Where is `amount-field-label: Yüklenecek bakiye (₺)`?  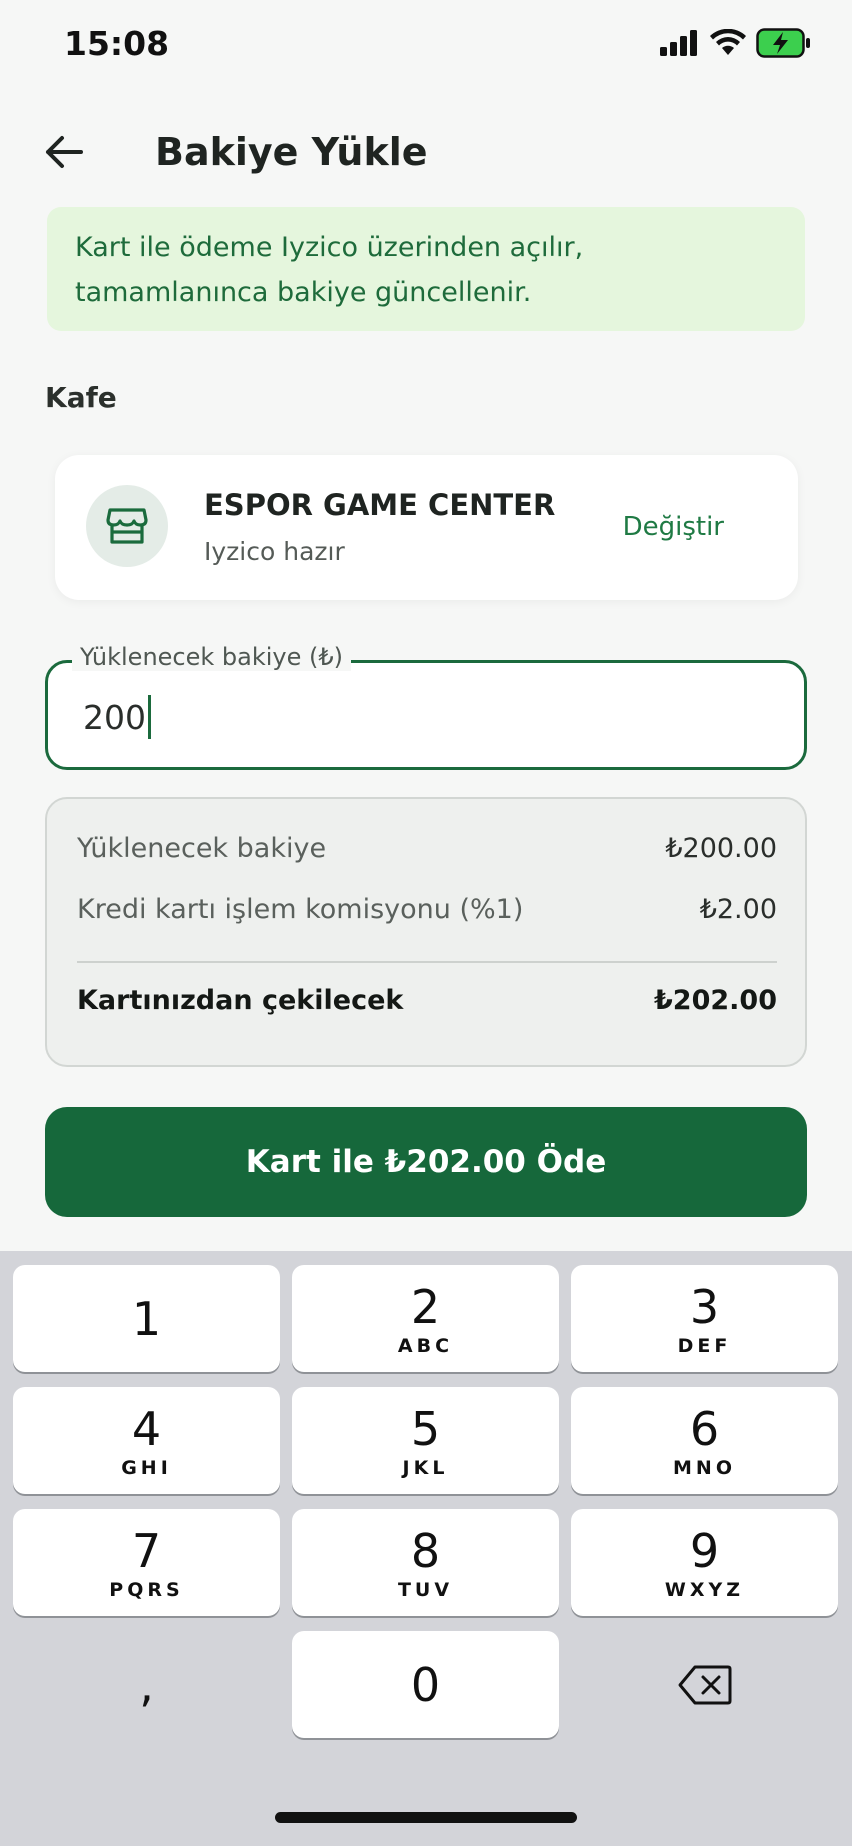 amount-field-label: Yüklenecek bakiye (₺) is located at coordinates (212, 657).